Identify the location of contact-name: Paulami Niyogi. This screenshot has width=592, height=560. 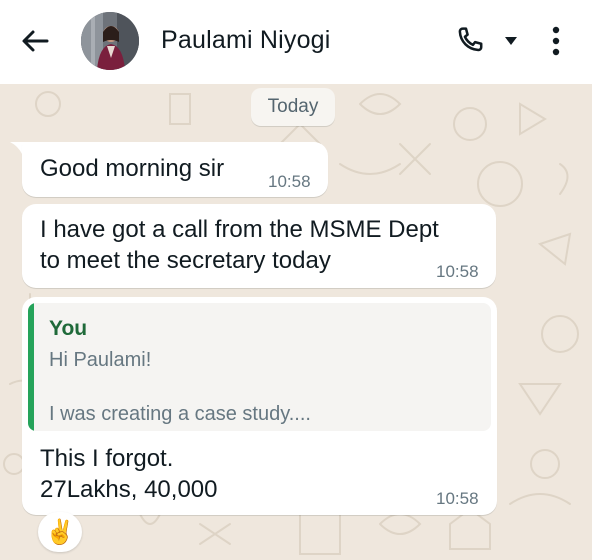
(246, 40).